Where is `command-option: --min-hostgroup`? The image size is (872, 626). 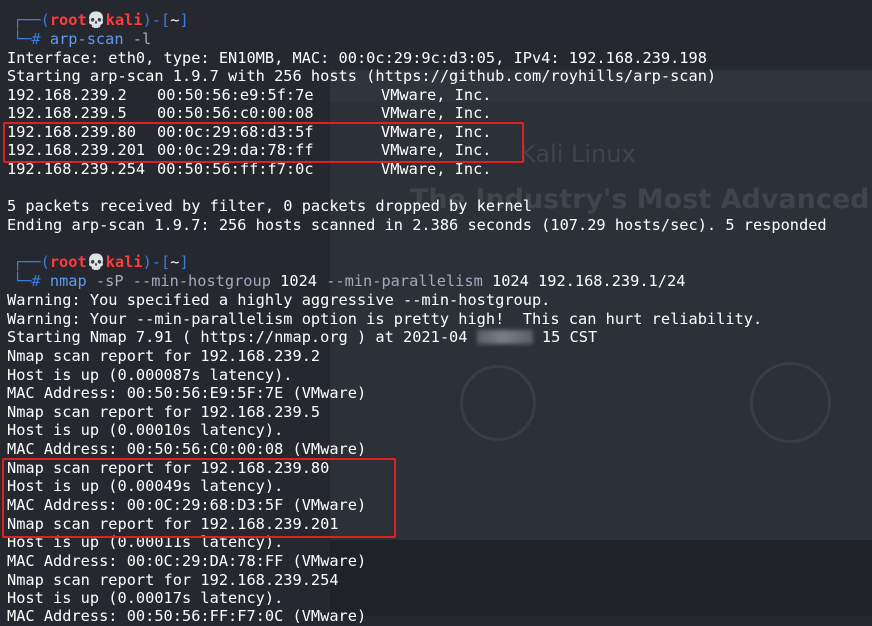 command-option: --min-hostgroup is located at coordinates (201, 281).